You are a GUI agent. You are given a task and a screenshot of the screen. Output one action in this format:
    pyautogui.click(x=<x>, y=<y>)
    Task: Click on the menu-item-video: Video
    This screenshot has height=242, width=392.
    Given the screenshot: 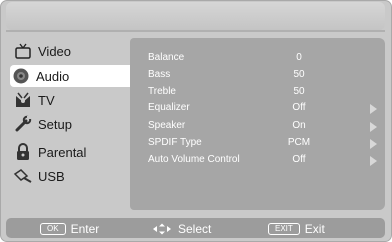 What is the action you would take?
    pyautogui.click(x=71, y=51)
    